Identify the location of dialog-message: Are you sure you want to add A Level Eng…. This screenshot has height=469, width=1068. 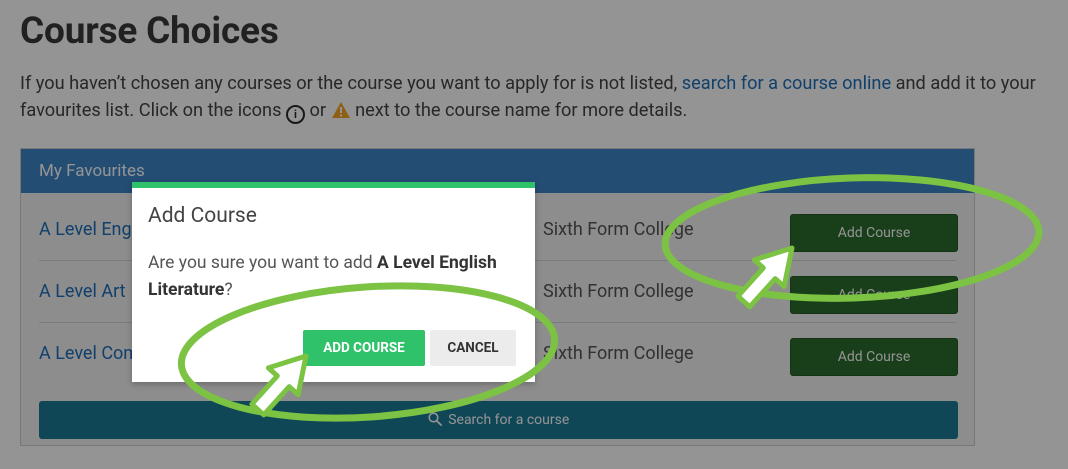
(328, 277).